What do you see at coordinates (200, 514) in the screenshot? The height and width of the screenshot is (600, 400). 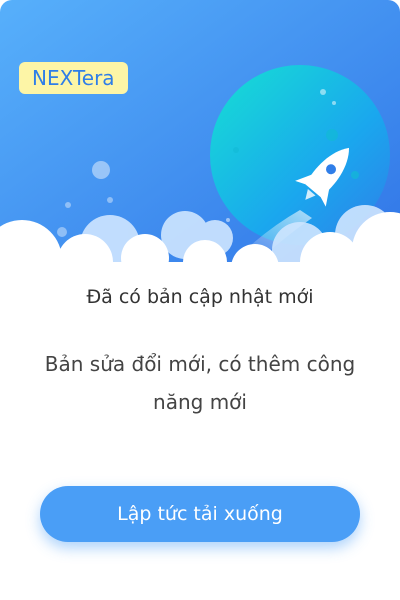 I see `download-now-button: Lập tức tải xuống` at bounding box center [200, 514].